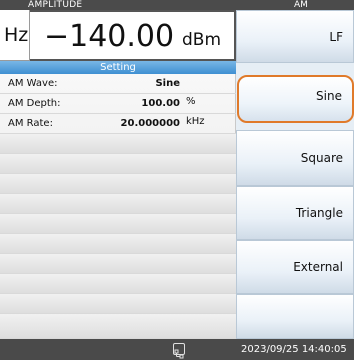  I want to click on setting-label: AM Depth:, so click(34, 103).